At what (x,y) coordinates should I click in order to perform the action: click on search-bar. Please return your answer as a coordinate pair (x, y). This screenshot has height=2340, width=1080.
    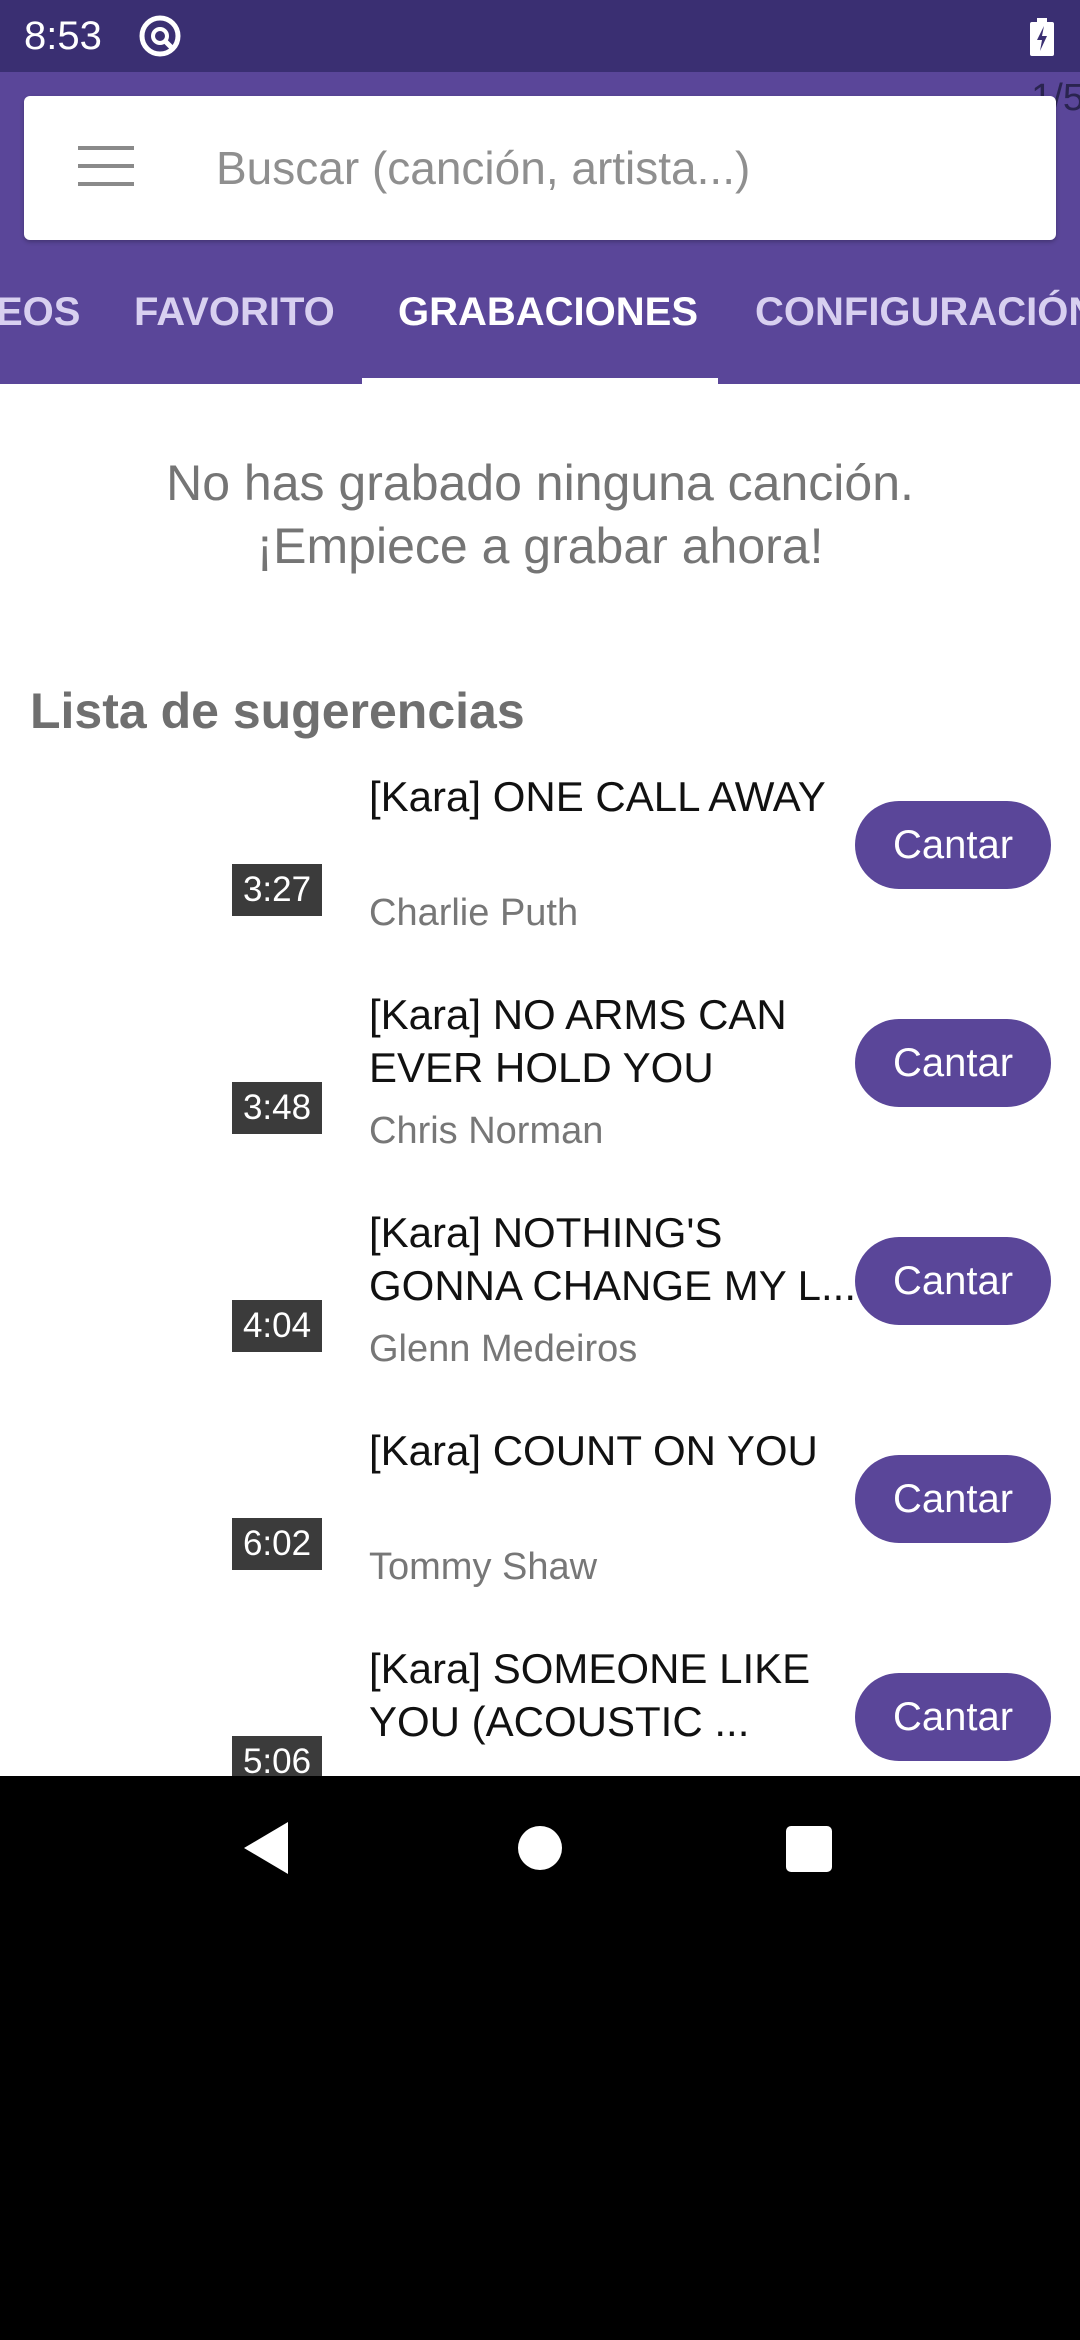
    Looking at the image, I should click on (540, 168).